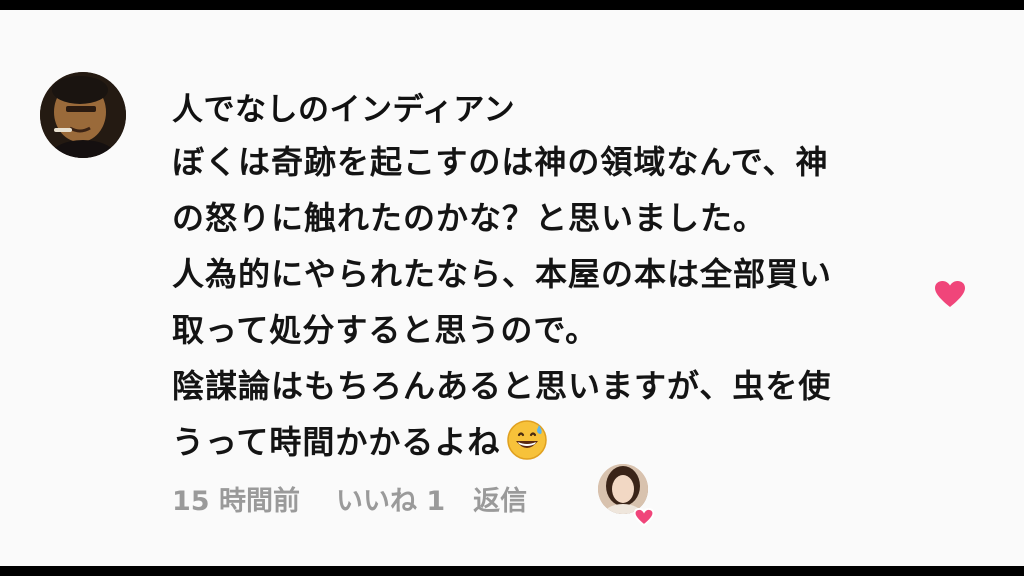 The image size is (1024, 576). Describe the element at coordinates (236, 501) in the screenshot. I see `comment-timestamp: 15 時間前` at that location.